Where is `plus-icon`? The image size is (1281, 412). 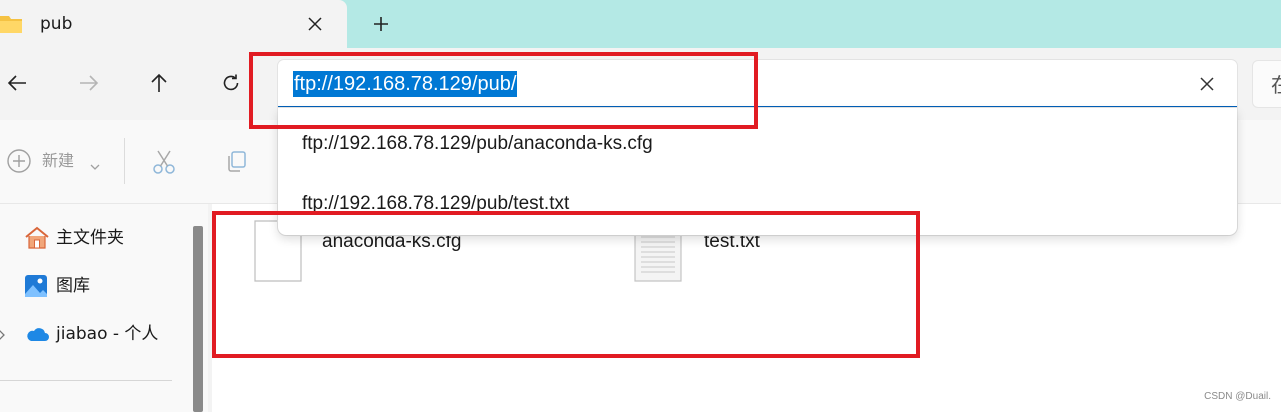
plus-icon is located at coordinates (381, 24).